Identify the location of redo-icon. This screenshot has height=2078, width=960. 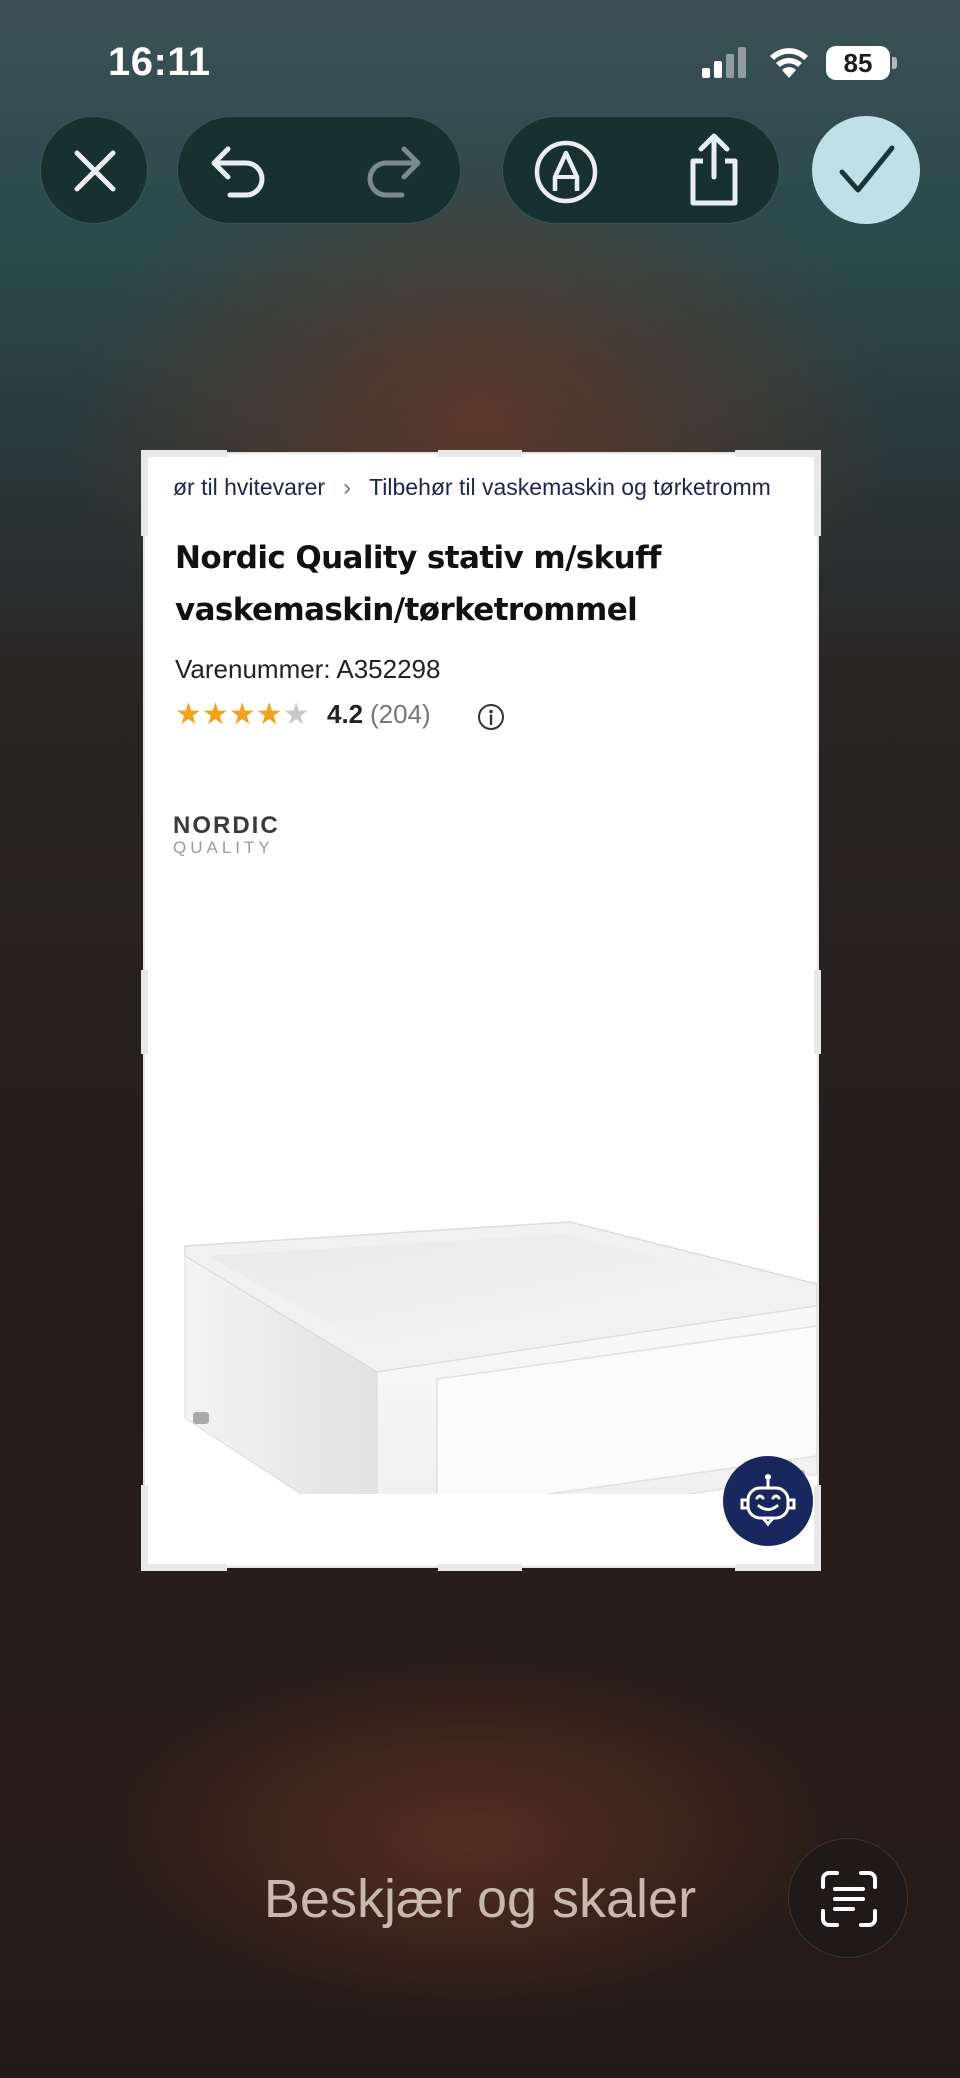
(394, 172).